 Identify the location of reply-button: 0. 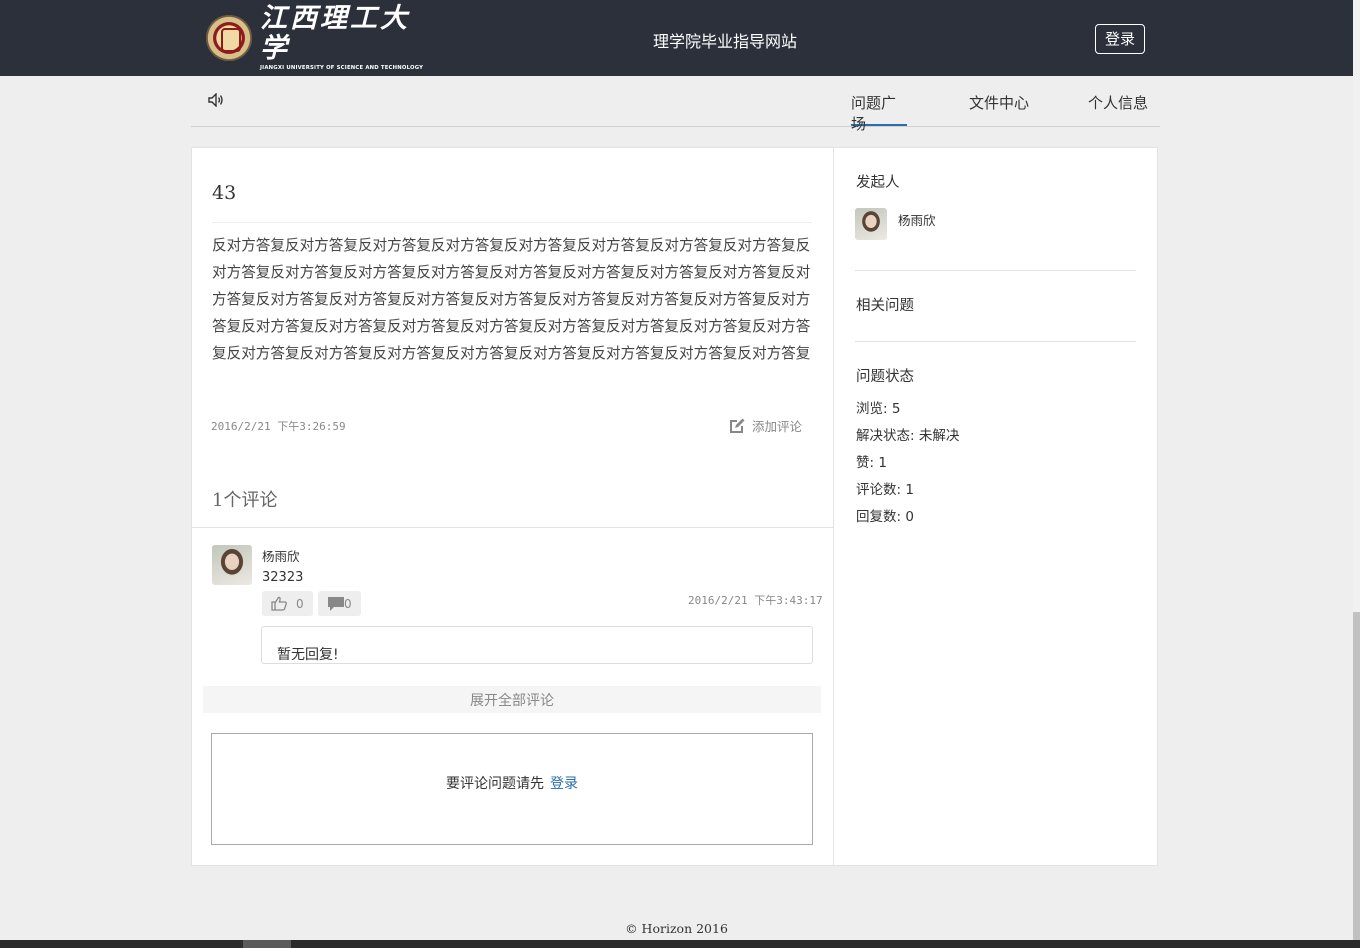
(339, 603).